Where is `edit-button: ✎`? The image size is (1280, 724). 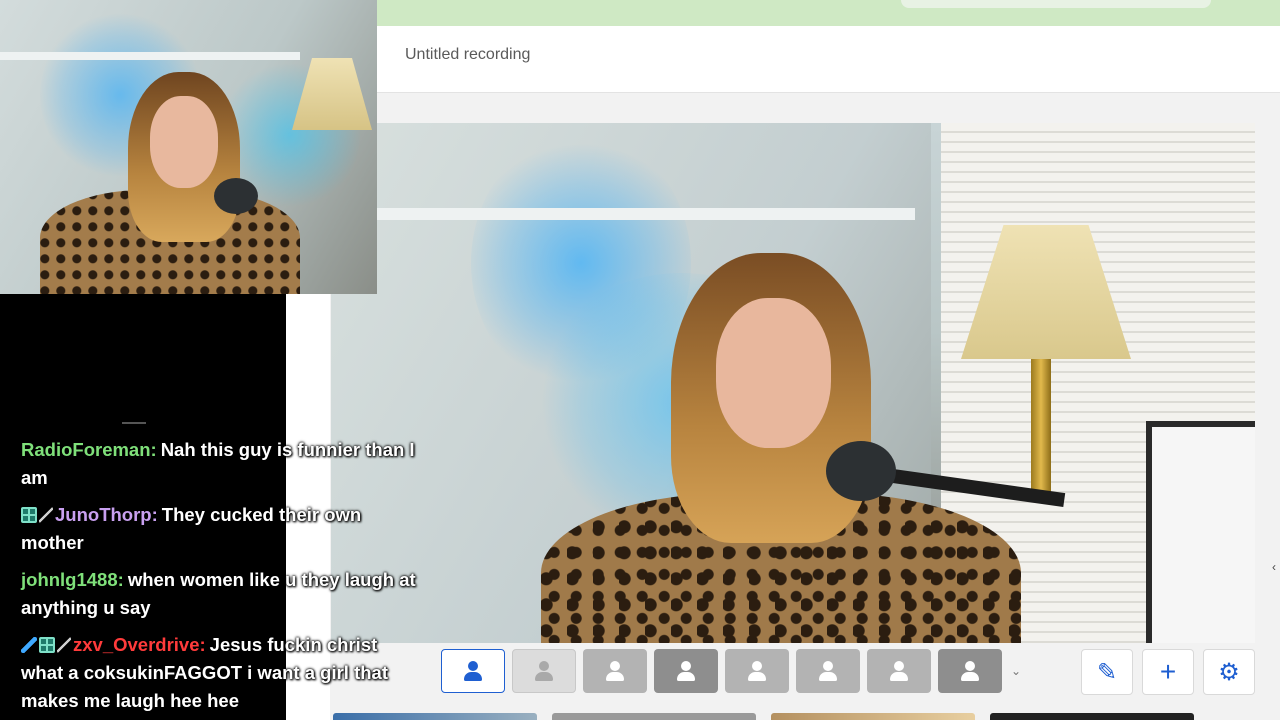 edit-button: ✎ is located at coordinates (1107, 672).